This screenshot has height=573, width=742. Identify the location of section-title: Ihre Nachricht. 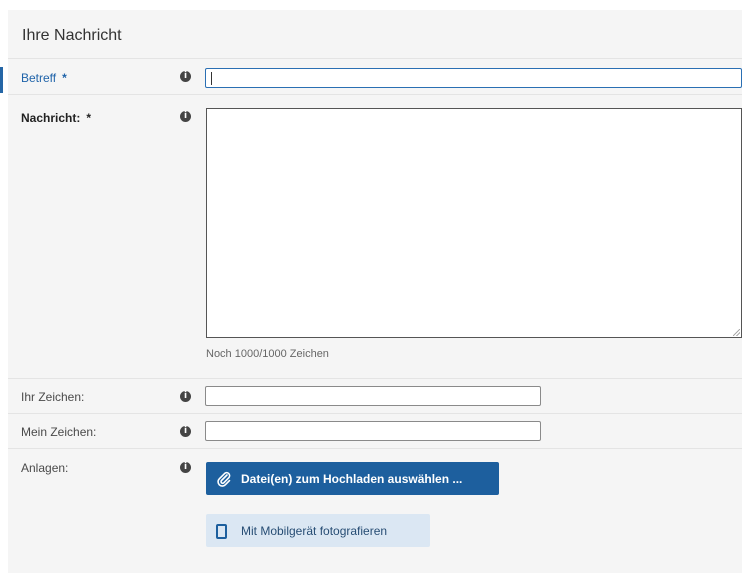
(72, 35).